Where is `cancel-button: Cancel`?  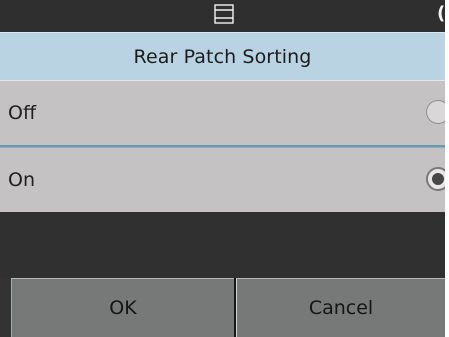 cancel-button: Cancel is located at coordinates (340, 307).